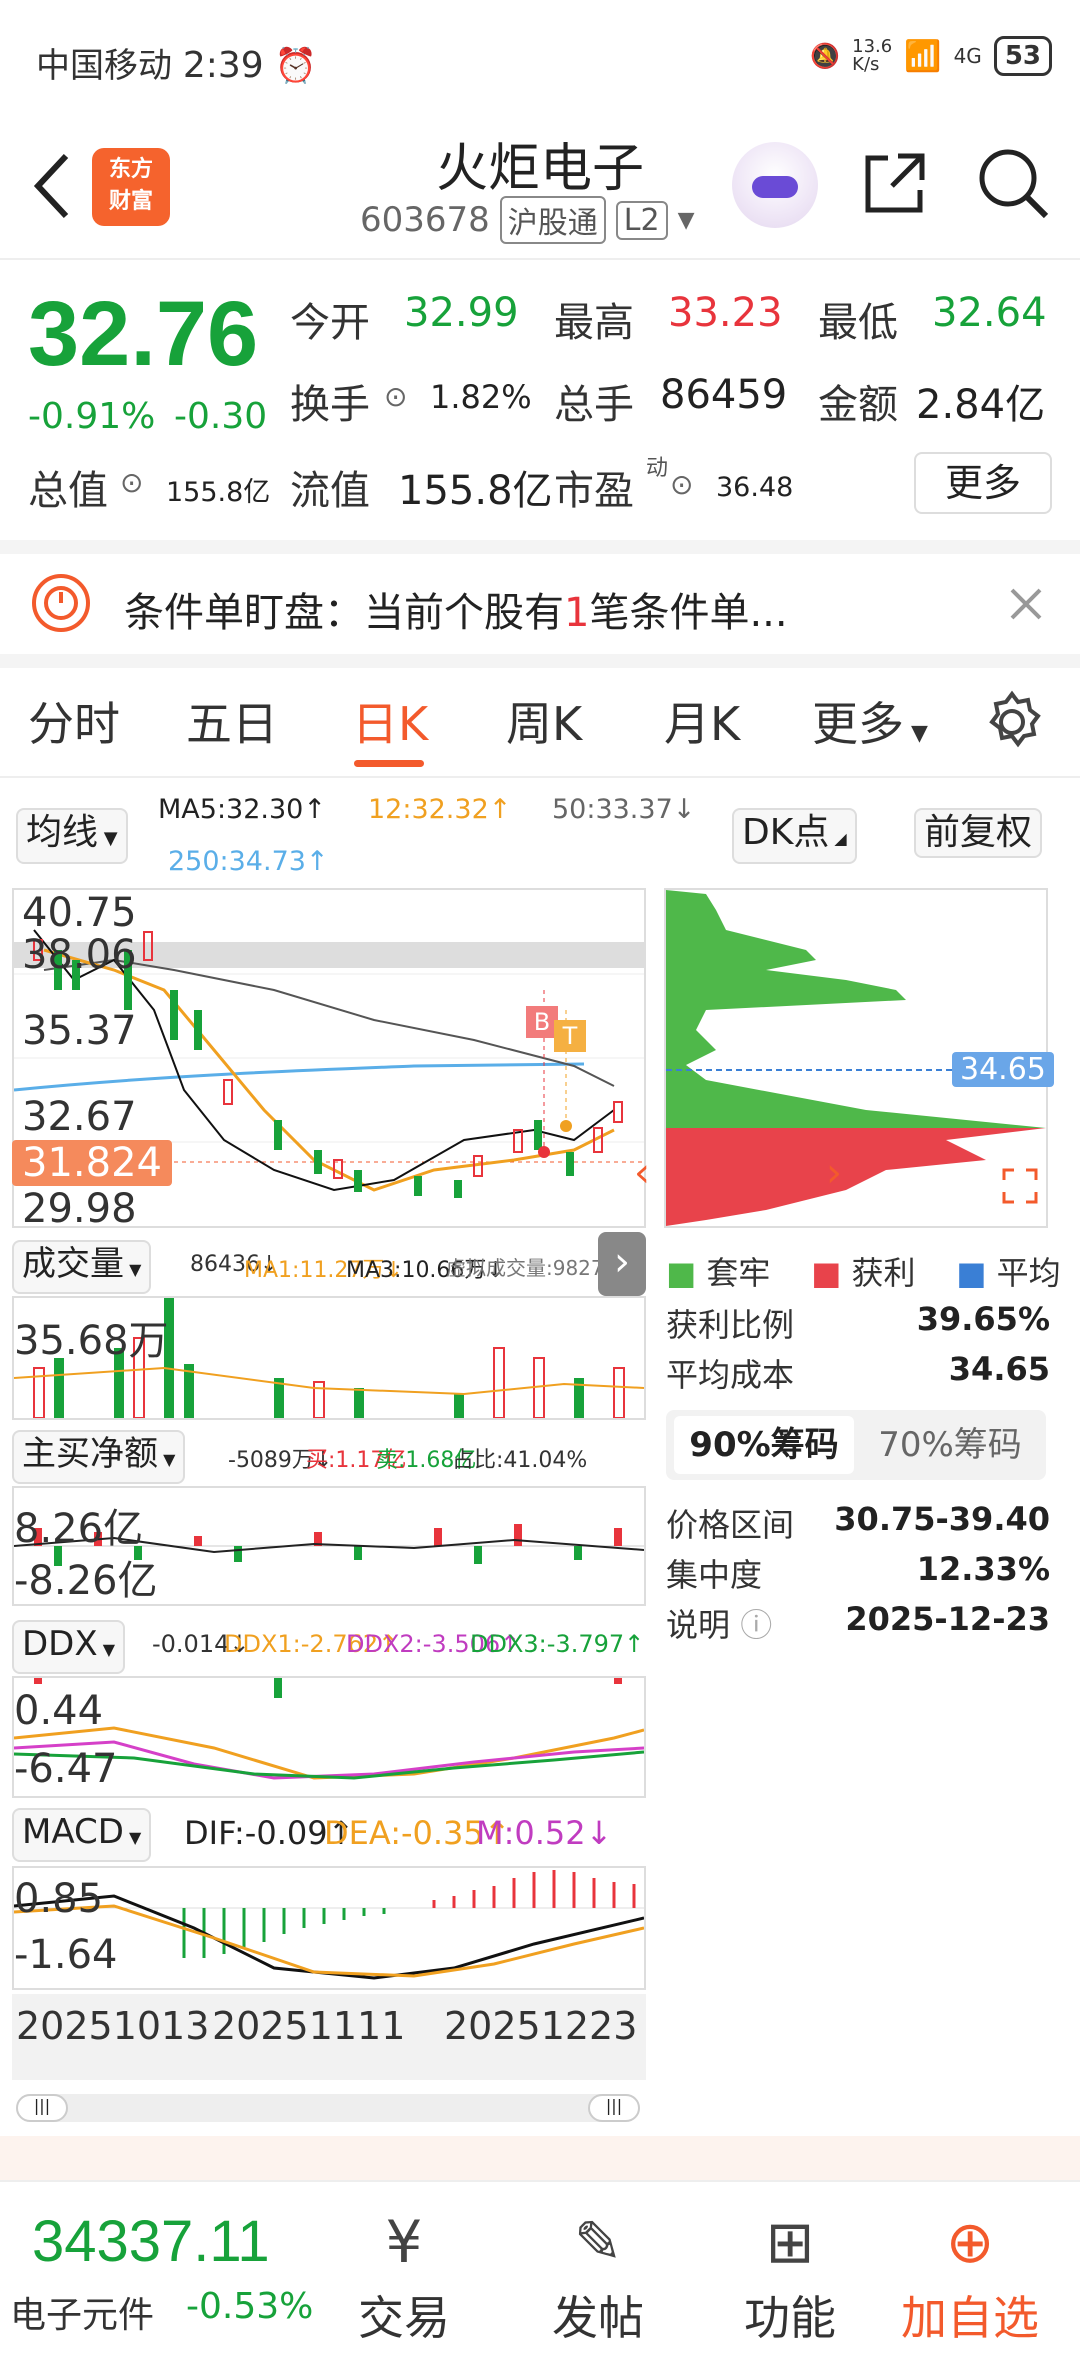 This screenshot has width=1080, height=2376. I want to click on tab-chip-70: 70%筹码, so click(950, 1445).